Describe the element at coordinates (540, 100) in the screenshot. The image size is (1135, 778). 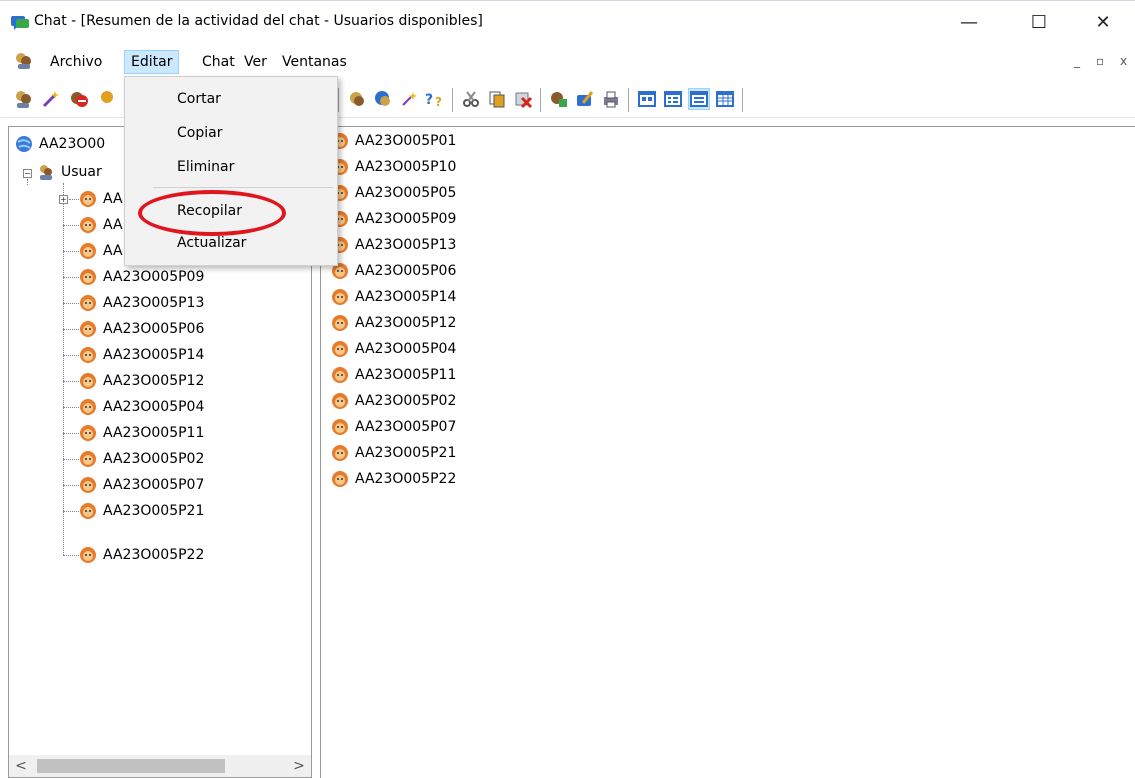
I see `toolbar-separator` at that location.